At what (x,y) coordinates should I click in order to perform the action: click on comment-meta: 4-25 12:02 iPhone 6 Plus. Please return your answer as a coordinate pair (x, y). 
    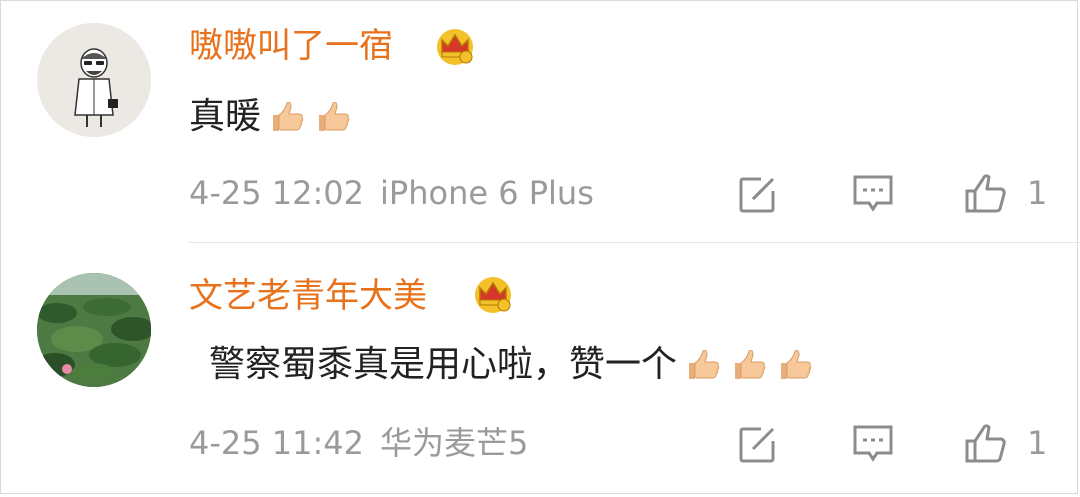
    Looking at the image, I should click on (391, 193).